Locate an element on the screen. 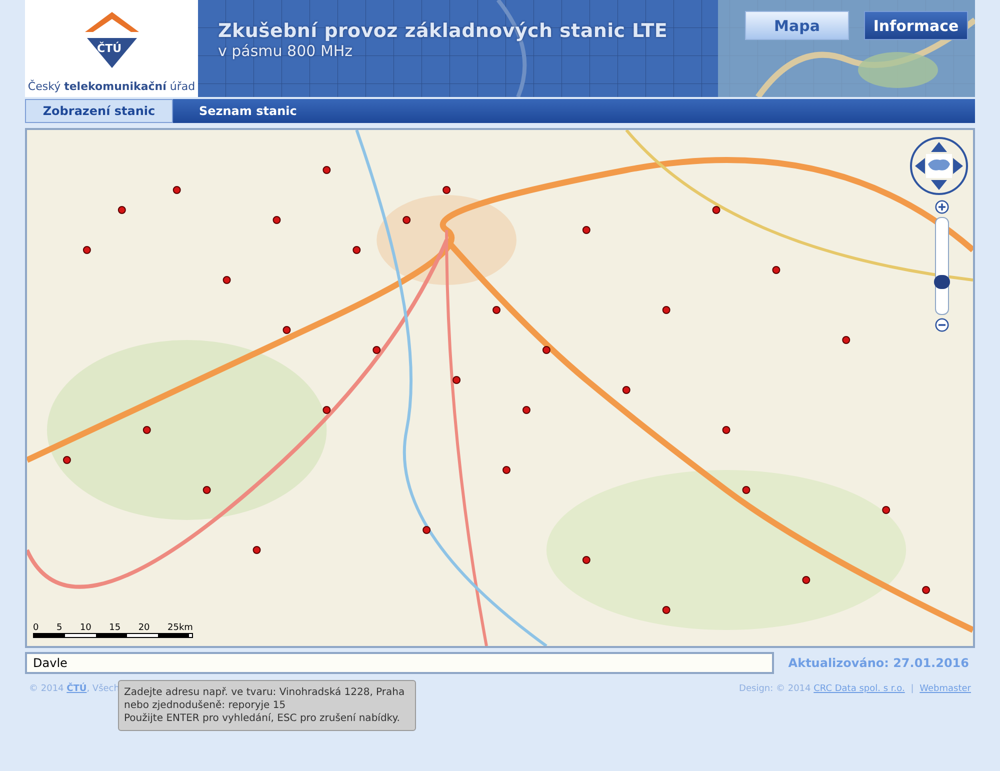  scale-label: 15 is located at coordinates (115, 628).